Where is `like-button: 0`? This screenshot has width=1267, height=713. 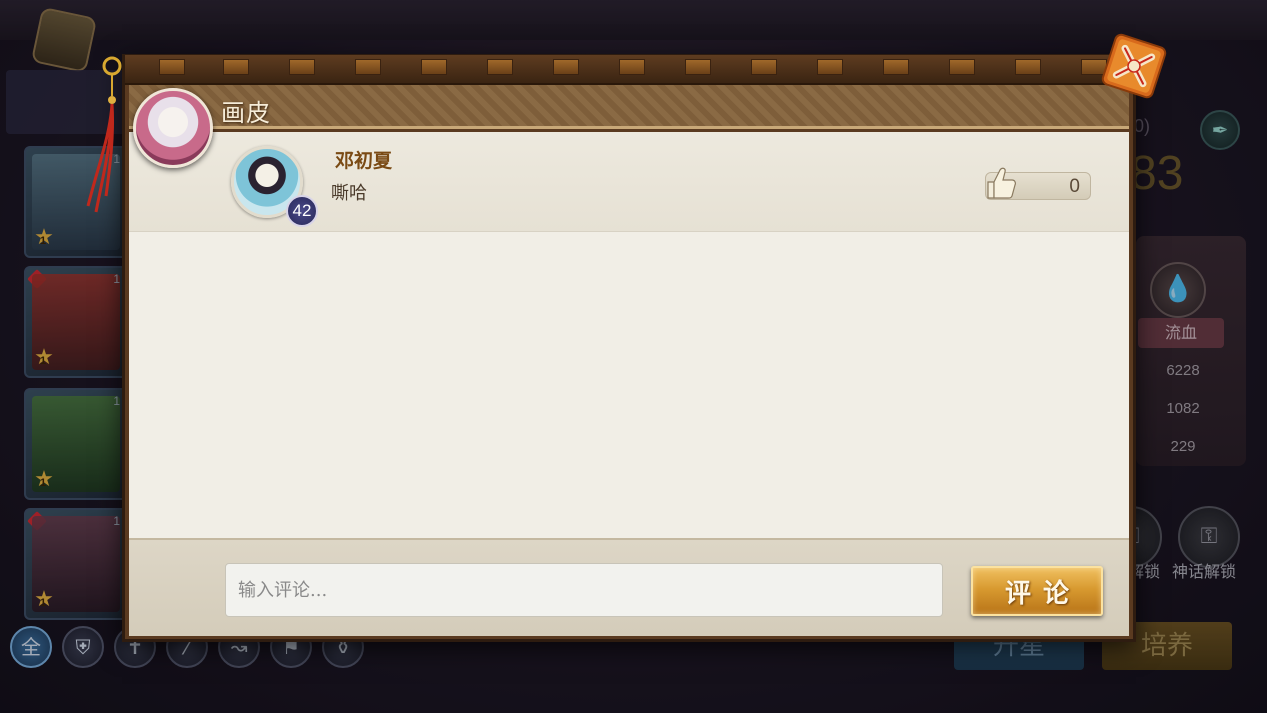 like-button: 0 is located at coordinates (1038, 183).